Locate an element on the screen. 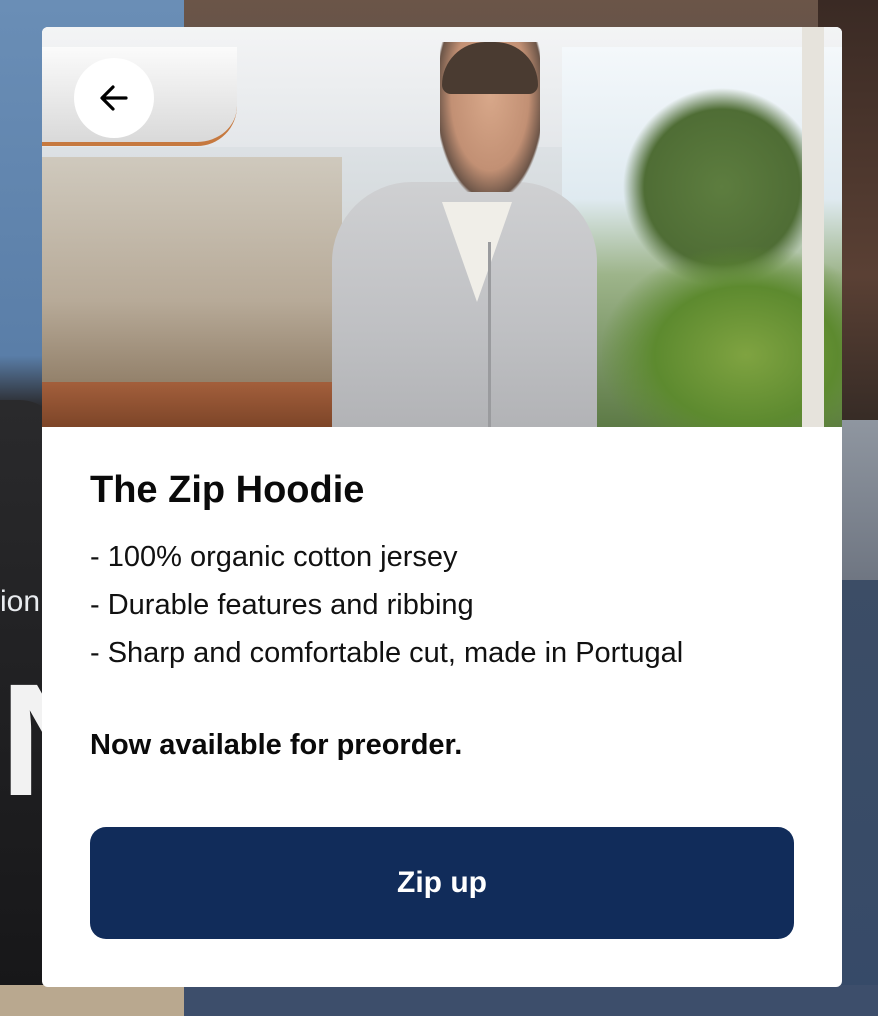 The width and height of the screenshot is (878, 1016). zip-up-button: Zip up is located at coordinates (442, 883).